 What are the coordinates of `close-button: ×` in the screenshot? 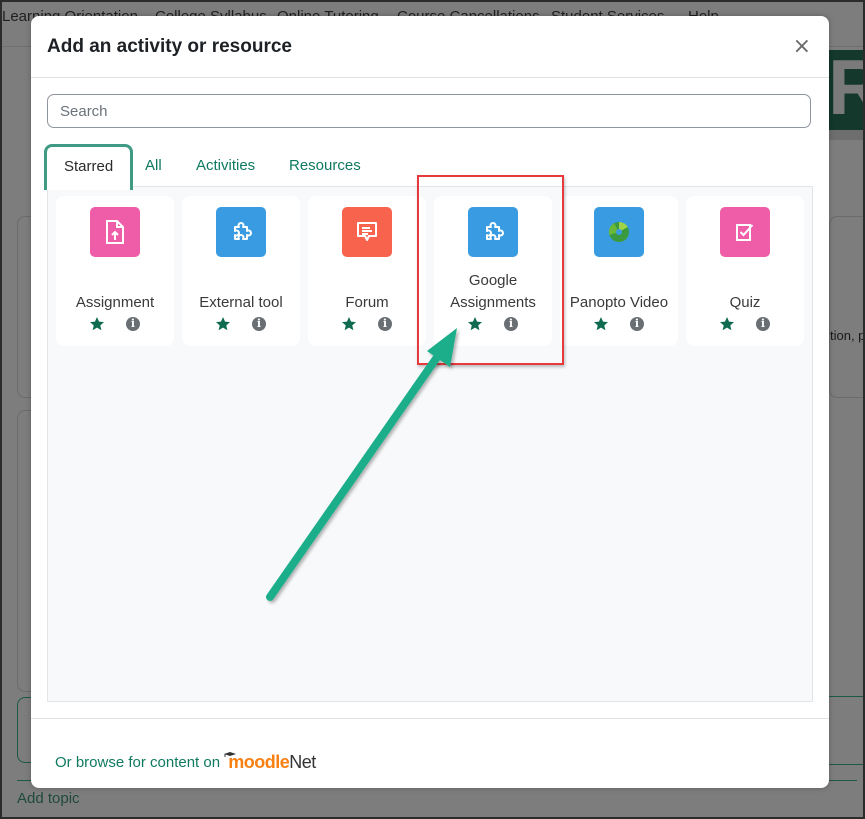 It's located at (802, 47).